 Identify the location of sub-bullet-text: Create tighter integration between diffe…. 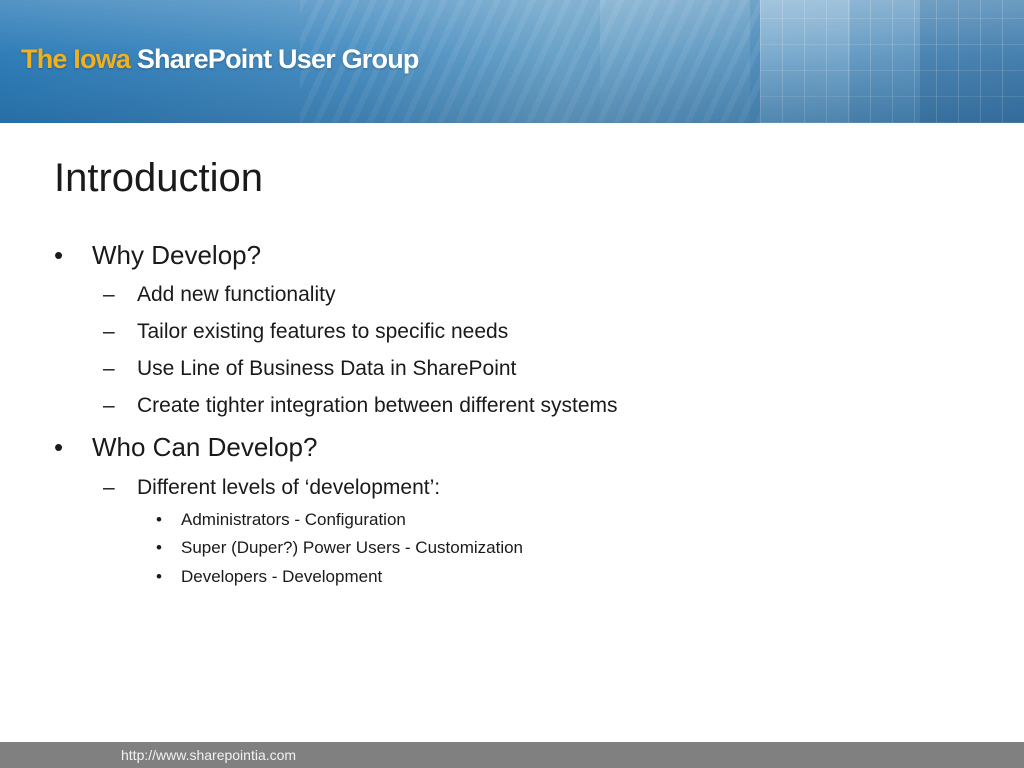
(377, 405).